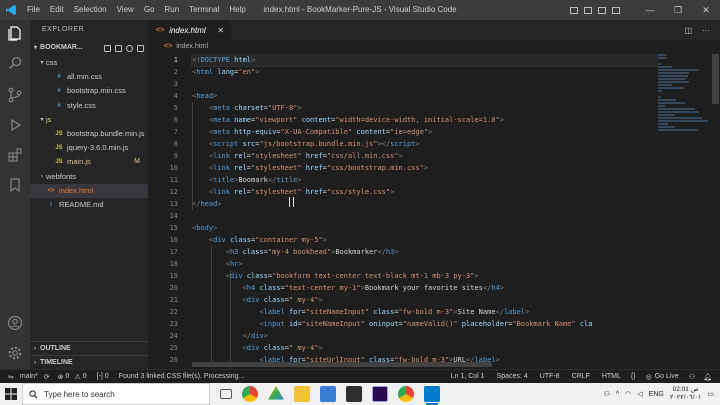  Describe the element at coordinates (204, 10) in the screenshot. I see `menu-terminal: Terminal` at that location.